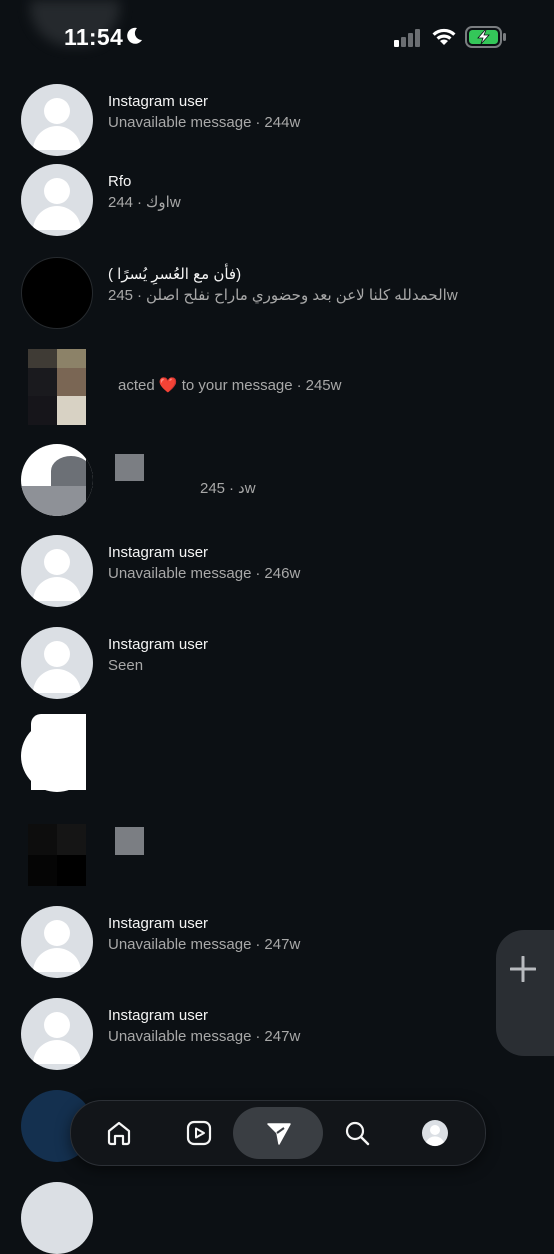 The height and width of the screenshot is (1254, 554). Describe the element at coordinates (120, 181) in the screenshot. I see `thread-name: Rfo` at that location.